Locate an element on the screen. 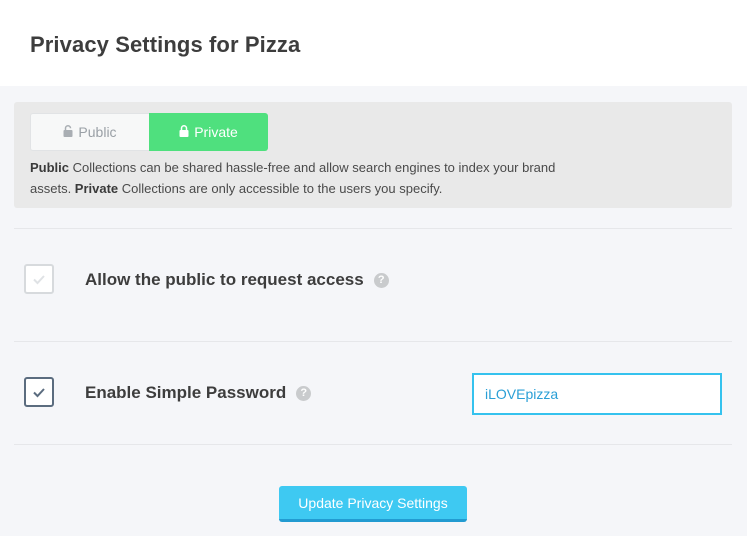 This screenshot has height=536, width=747. simple-password-option: Enable Simple Password ? is located at coordinates (198, 393).